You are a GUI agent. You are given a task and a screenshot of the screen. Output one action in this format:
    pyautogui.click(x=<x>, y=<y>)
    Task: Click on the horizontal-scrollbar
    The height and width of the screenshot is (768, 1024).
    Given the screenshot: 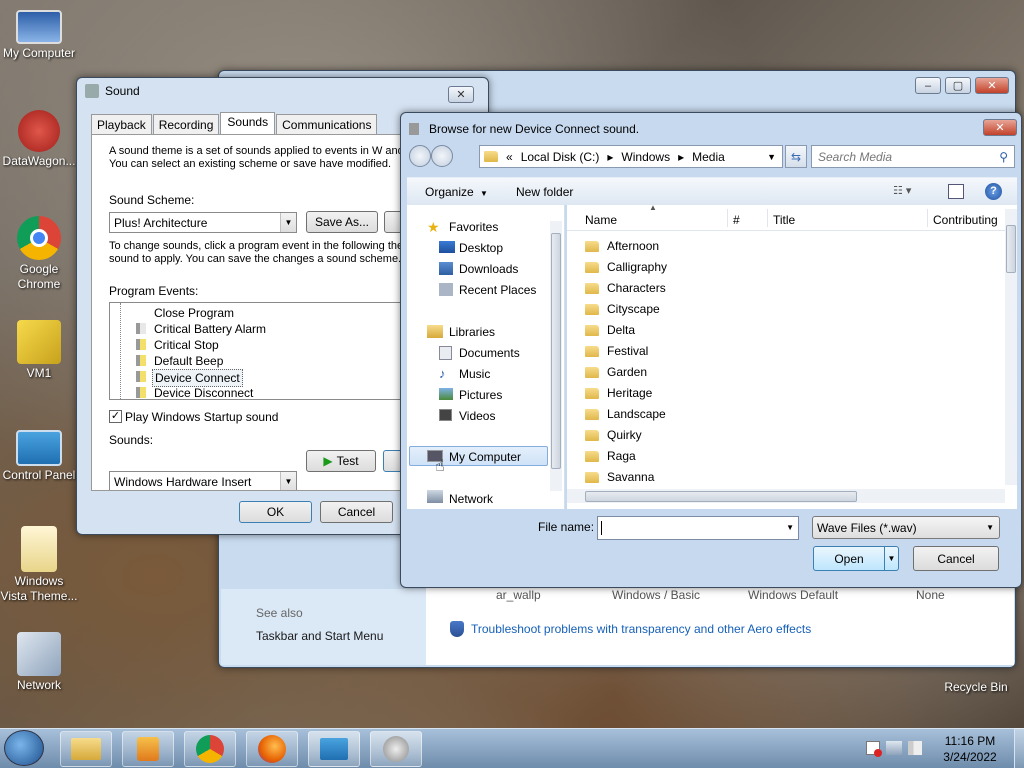 What is the action you would take?
    pyautogui.click(x=786, y=496)
    